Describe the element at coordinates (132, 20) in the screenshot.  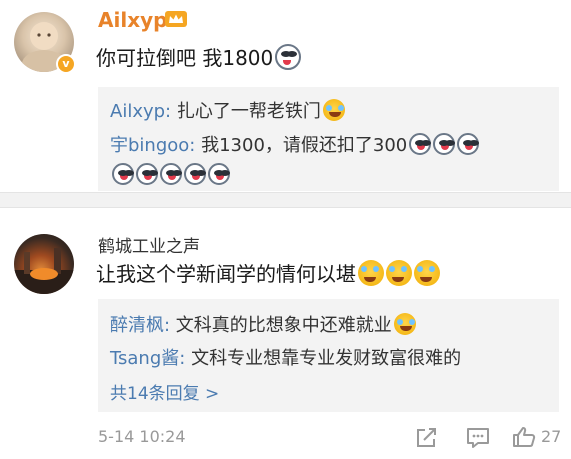
I see `username: Ailxyp` at that location.